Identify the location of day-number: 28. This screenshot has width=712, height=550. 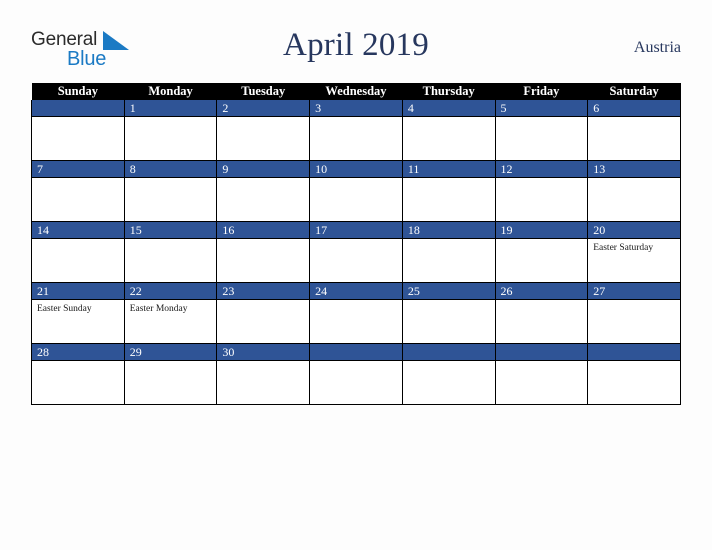
(78, 352).